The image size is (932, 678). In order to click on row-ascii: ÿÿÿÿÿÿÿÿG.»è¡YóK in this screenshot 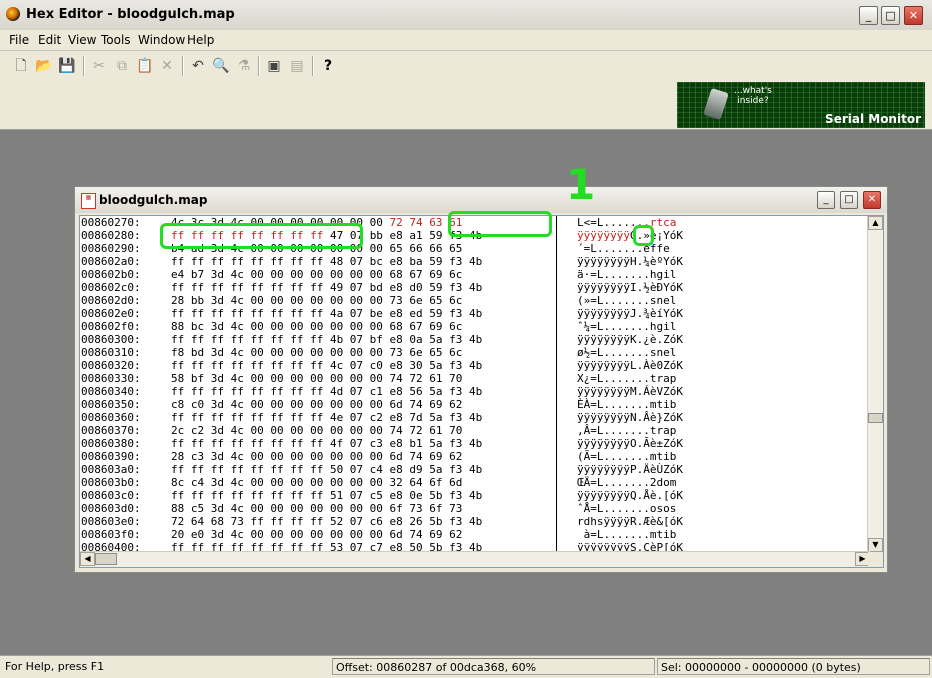, I will do `click(630, 235)`.